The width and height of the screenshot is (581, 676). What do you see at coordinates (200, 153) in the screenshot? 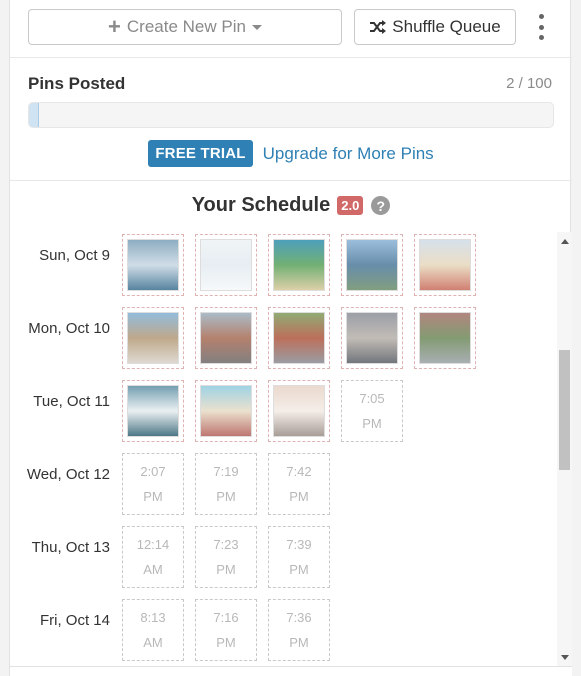
I see `free-trial-badge: FREE TRIAL` at bounding box center [200, 153].